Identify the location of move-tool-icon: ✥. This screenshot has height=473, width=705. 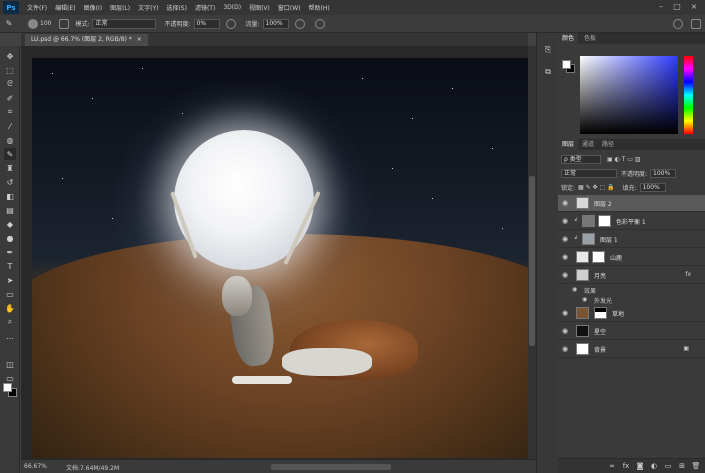
(10, 56).